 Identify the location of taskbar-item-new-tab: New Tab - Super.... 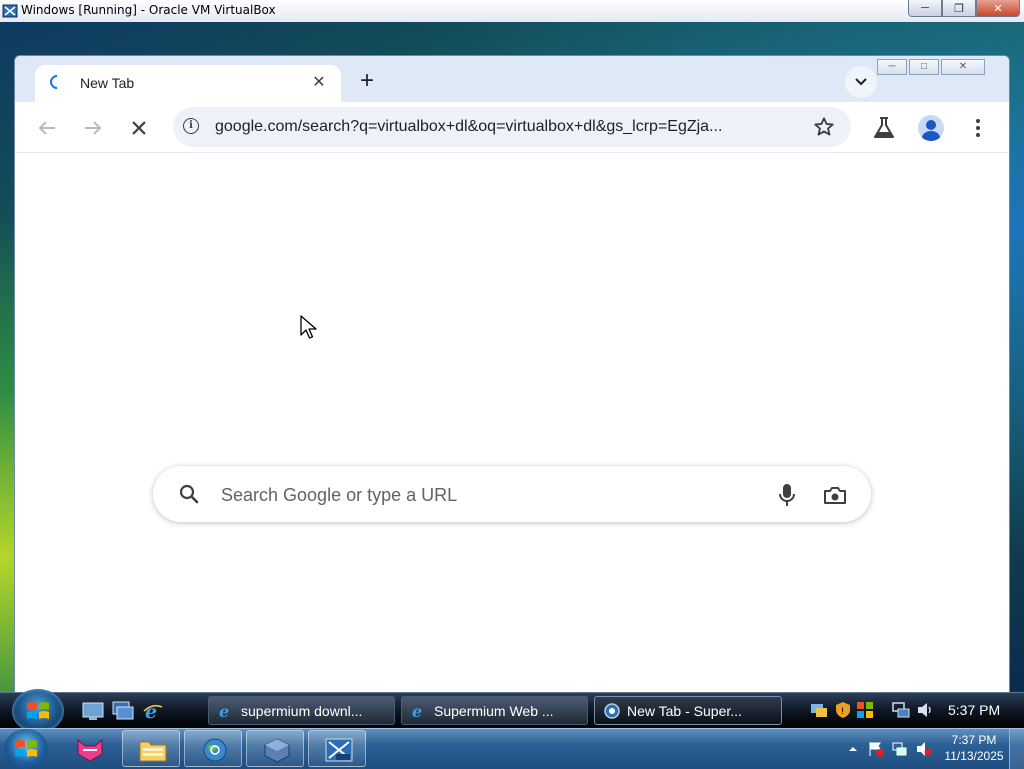
(688, 710).